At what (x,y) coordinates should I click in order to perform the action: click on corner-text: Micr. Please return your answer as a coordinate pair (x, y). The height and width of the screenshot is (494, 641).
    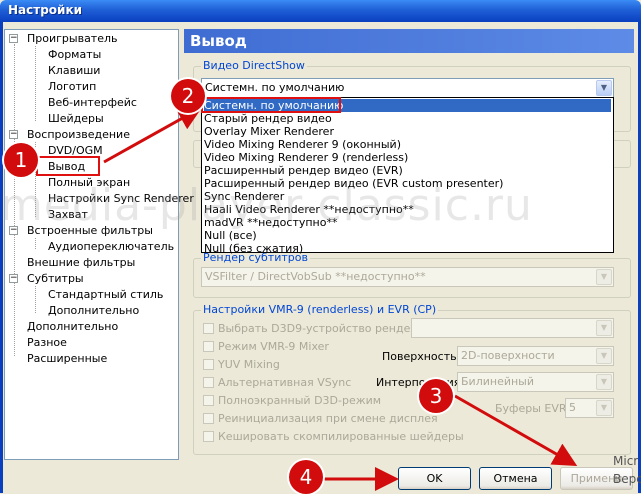
    Looking at the image, I should click on (626, 461).